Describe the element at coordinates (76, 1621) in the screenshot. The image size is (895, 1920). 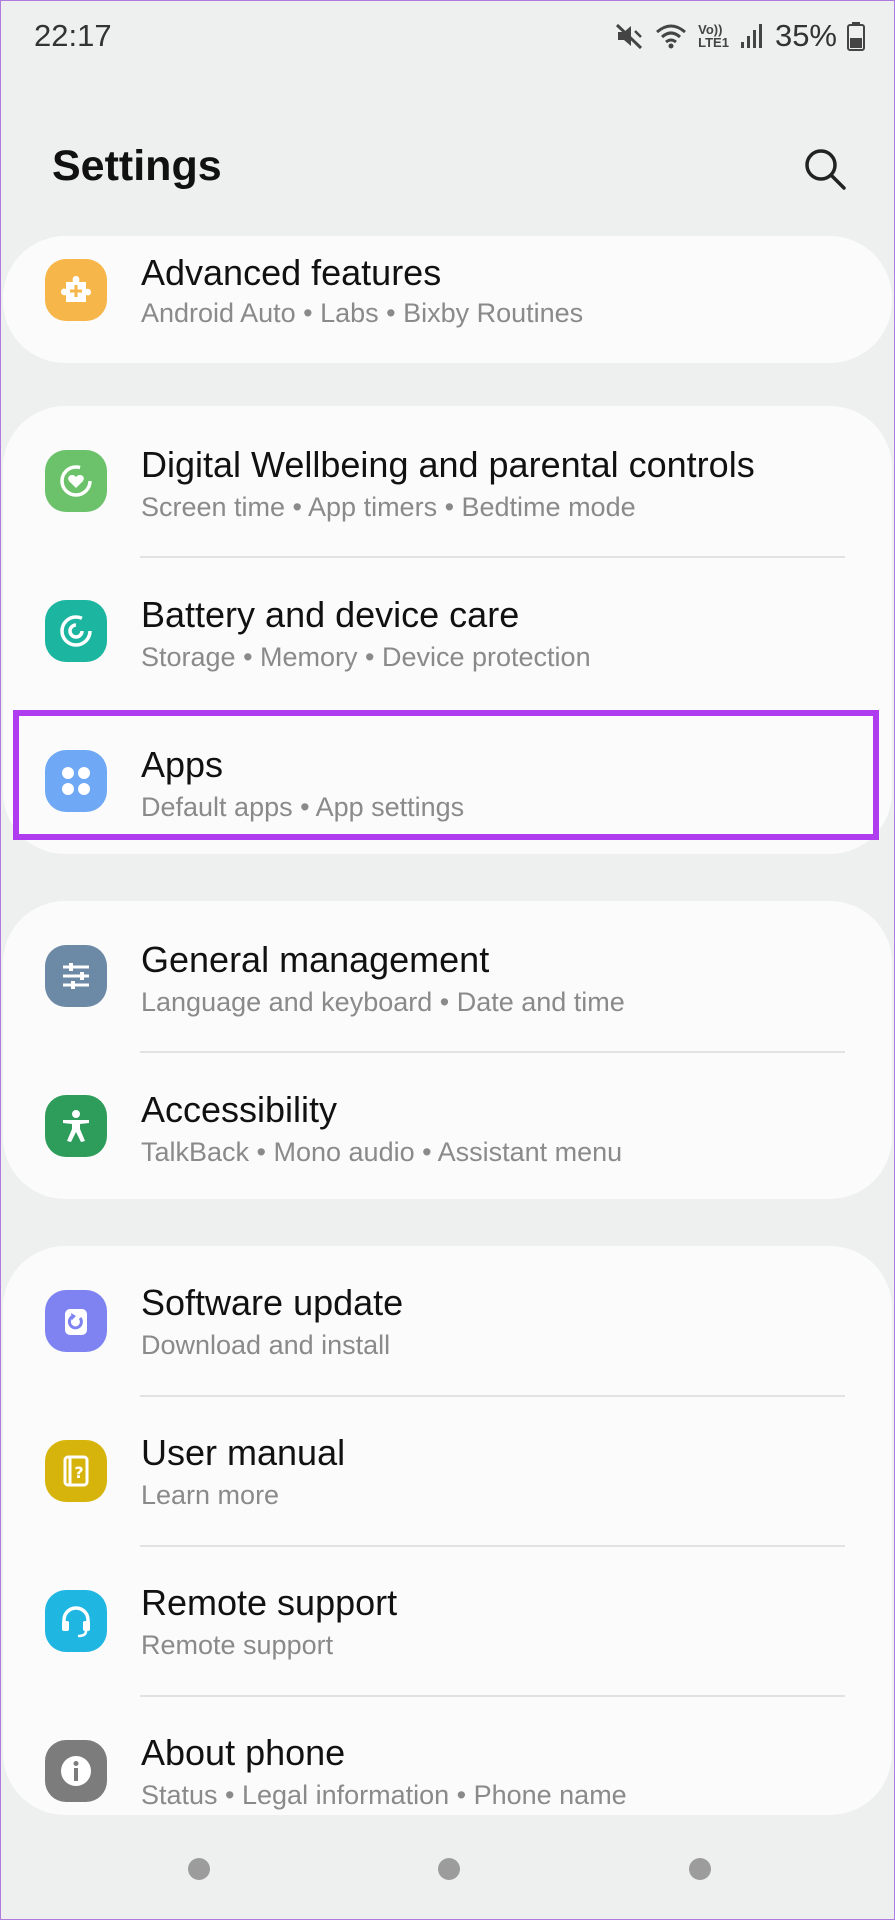
I see `headset-icon` at that location.